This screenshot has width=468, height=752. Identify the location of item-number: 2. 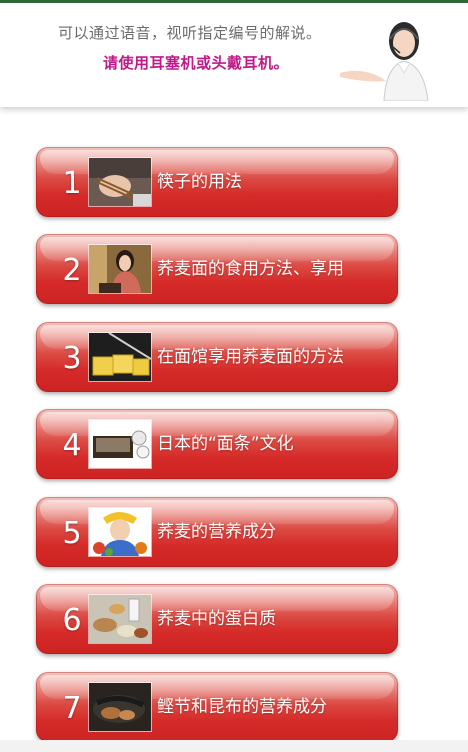
(72, 270).